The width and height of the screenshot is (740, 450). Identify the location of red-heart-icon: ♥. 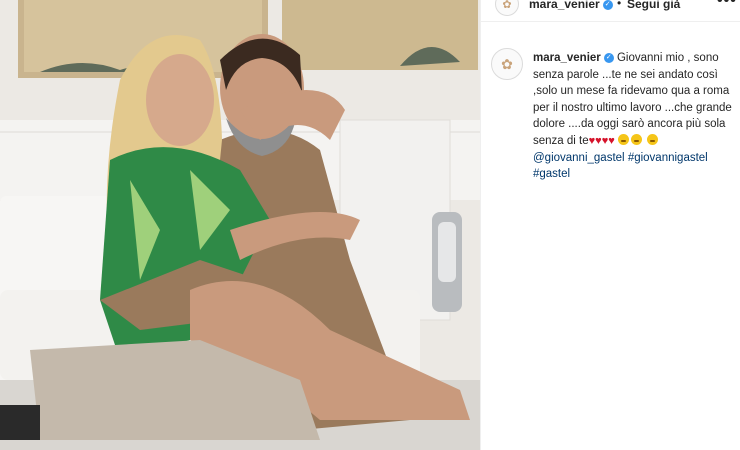
(611, 140).